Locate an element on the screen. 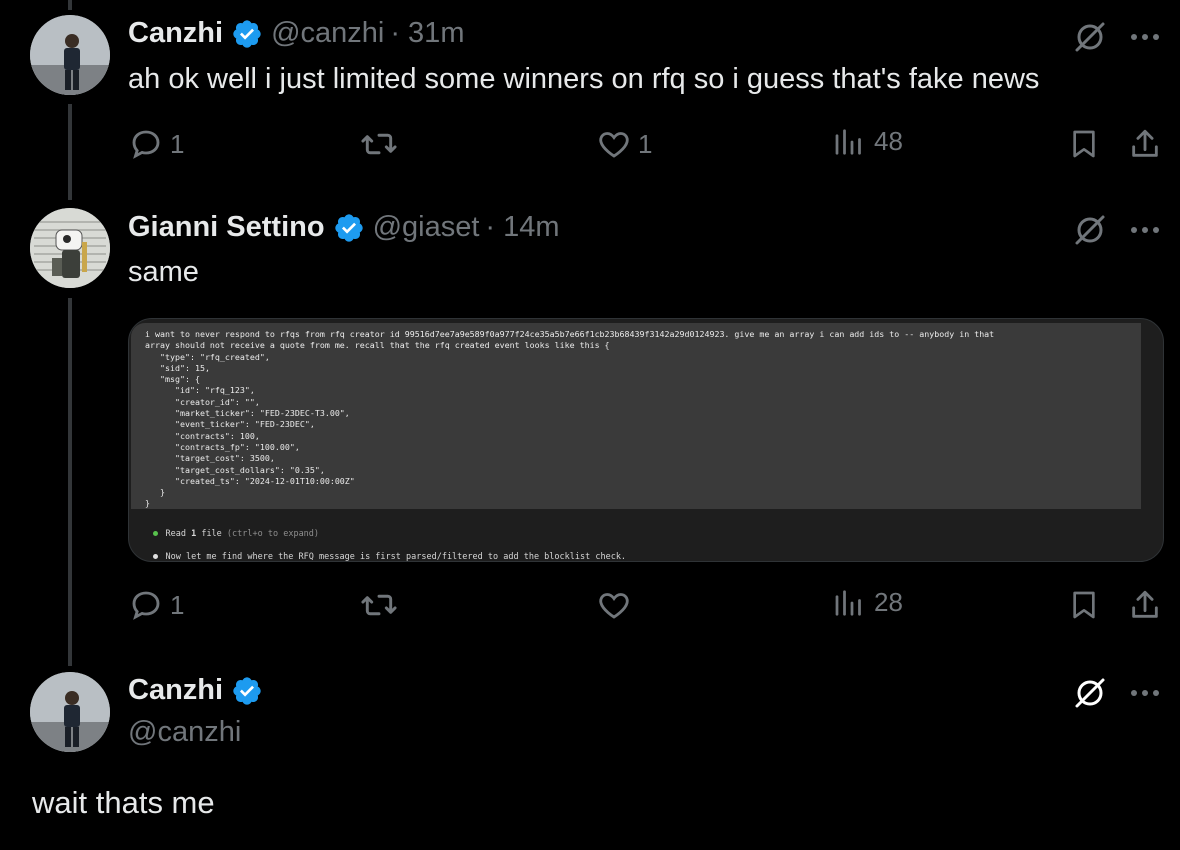 This screenshot has width=1180, height=850. read-hint: (ctrl+o to expand) is located at coordinates (273, 534).